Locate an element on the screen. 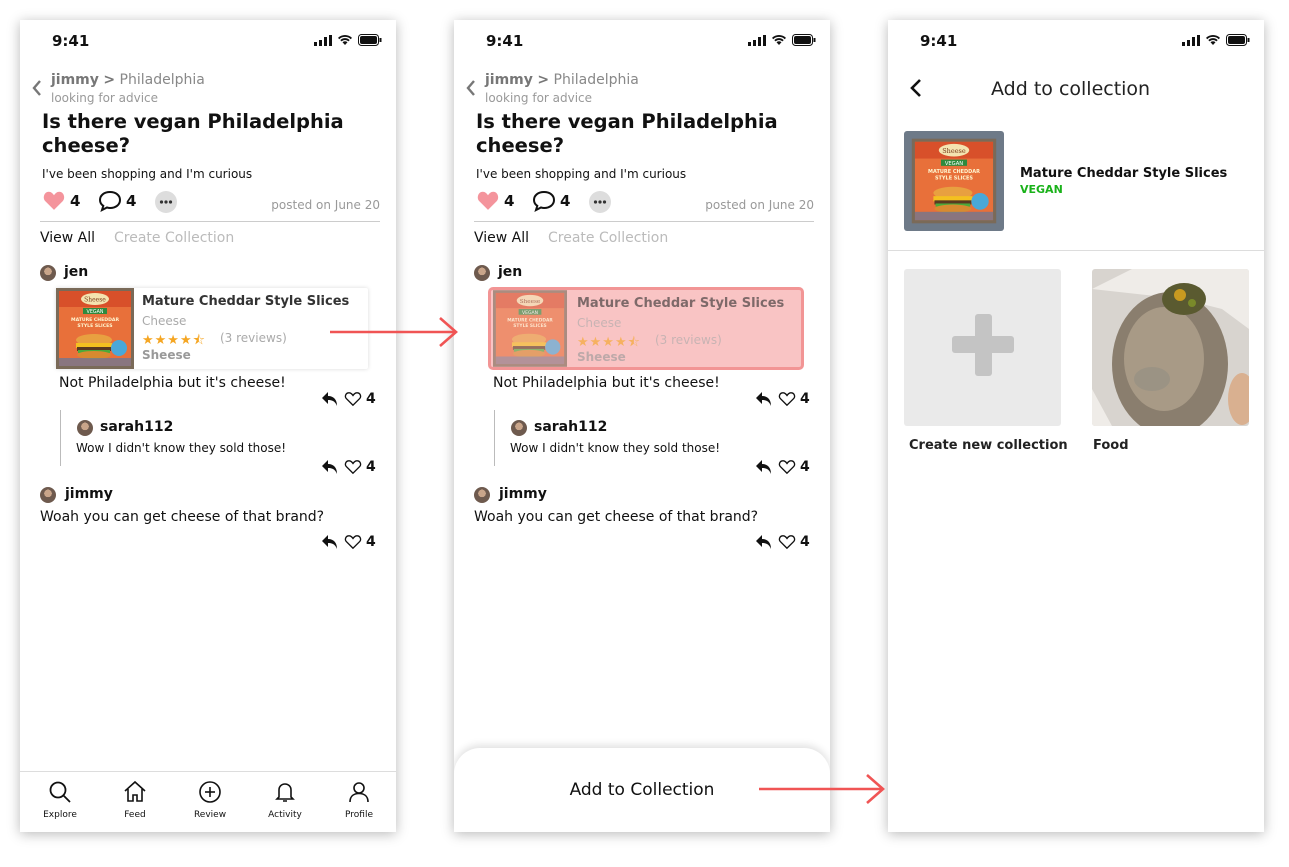 This screenshot has height=867, width=1289. user-icon is located at coordinates (359, 792).